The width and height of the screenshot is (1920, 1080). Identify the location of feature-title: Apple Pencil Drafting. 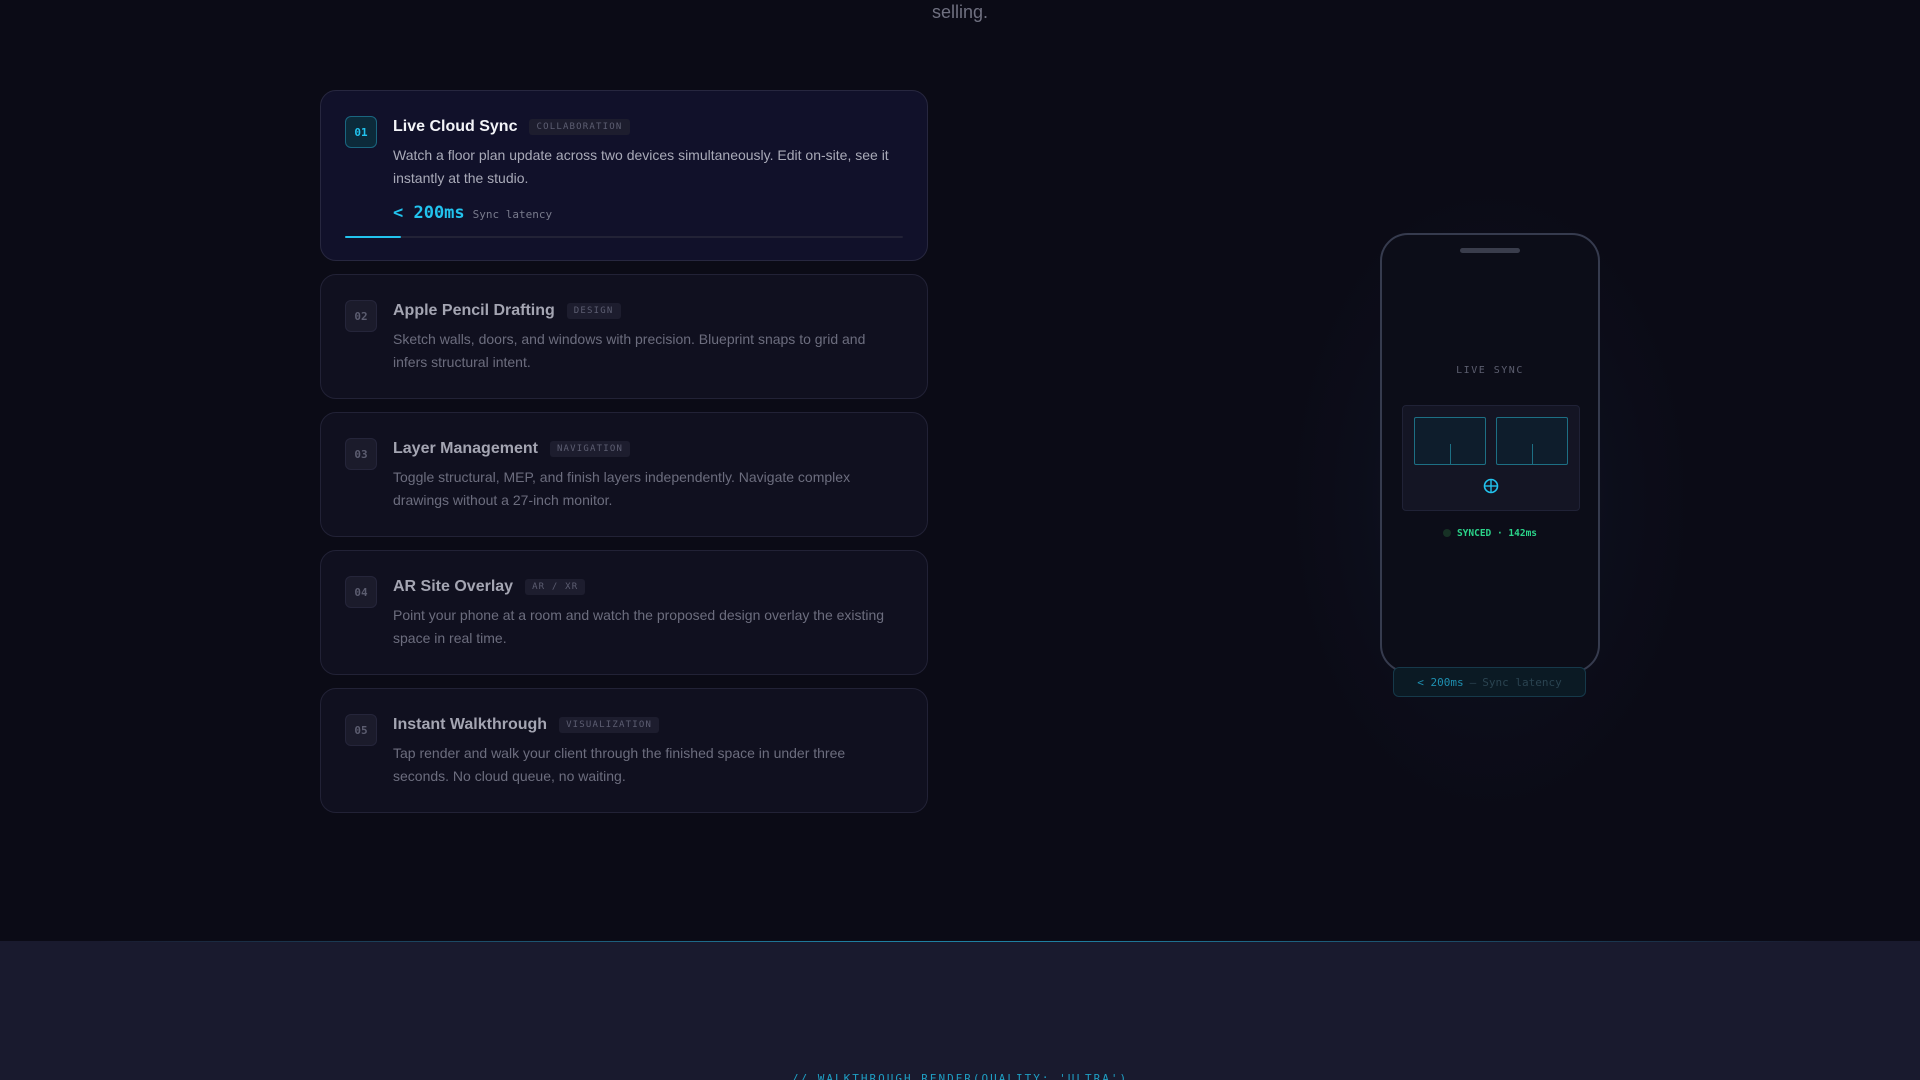
(474, 310).